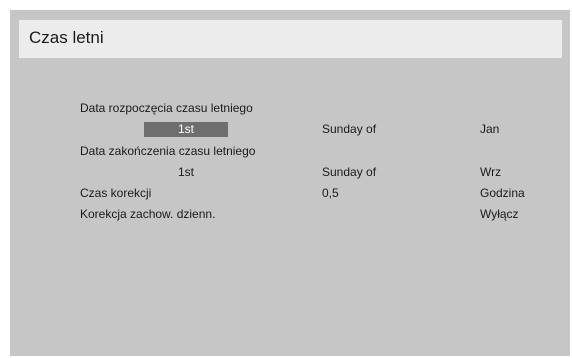  I want to click on dst-end-date-label: Data zakończenia czasu letniego, so click(168, 151).